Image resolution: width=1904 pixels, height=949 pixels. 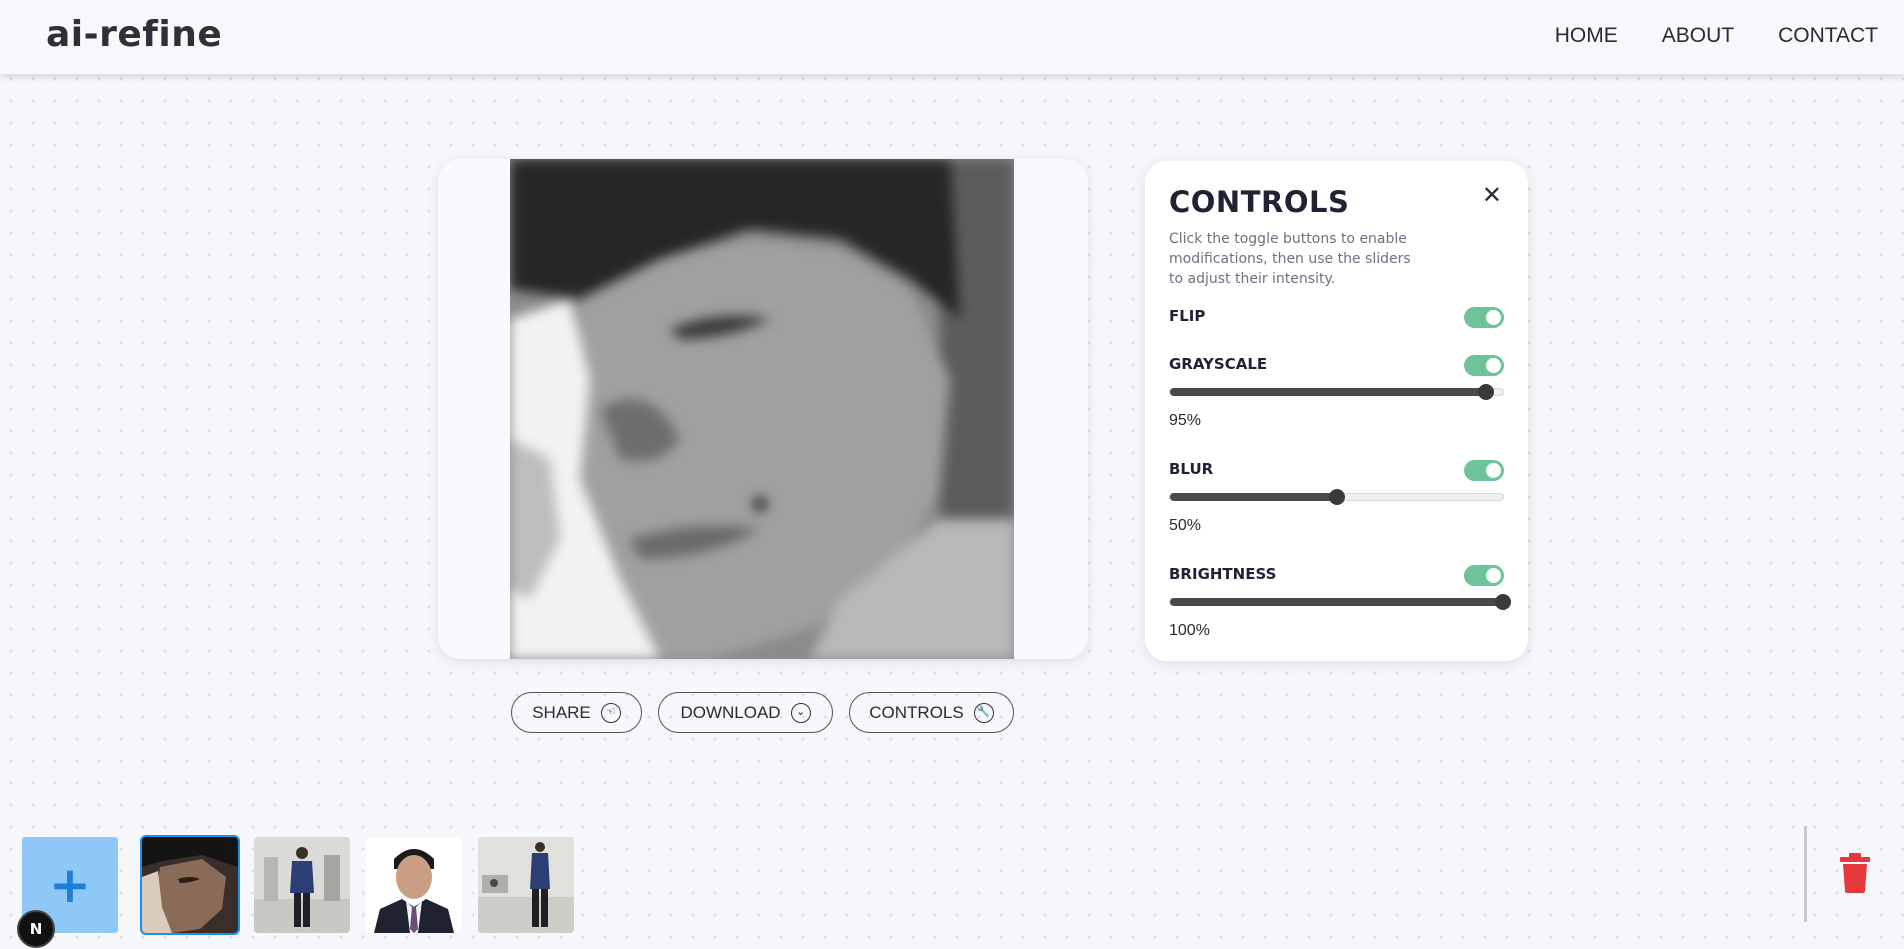 I want to click on app-logo: ai-refine, so click(x=134, y=34).